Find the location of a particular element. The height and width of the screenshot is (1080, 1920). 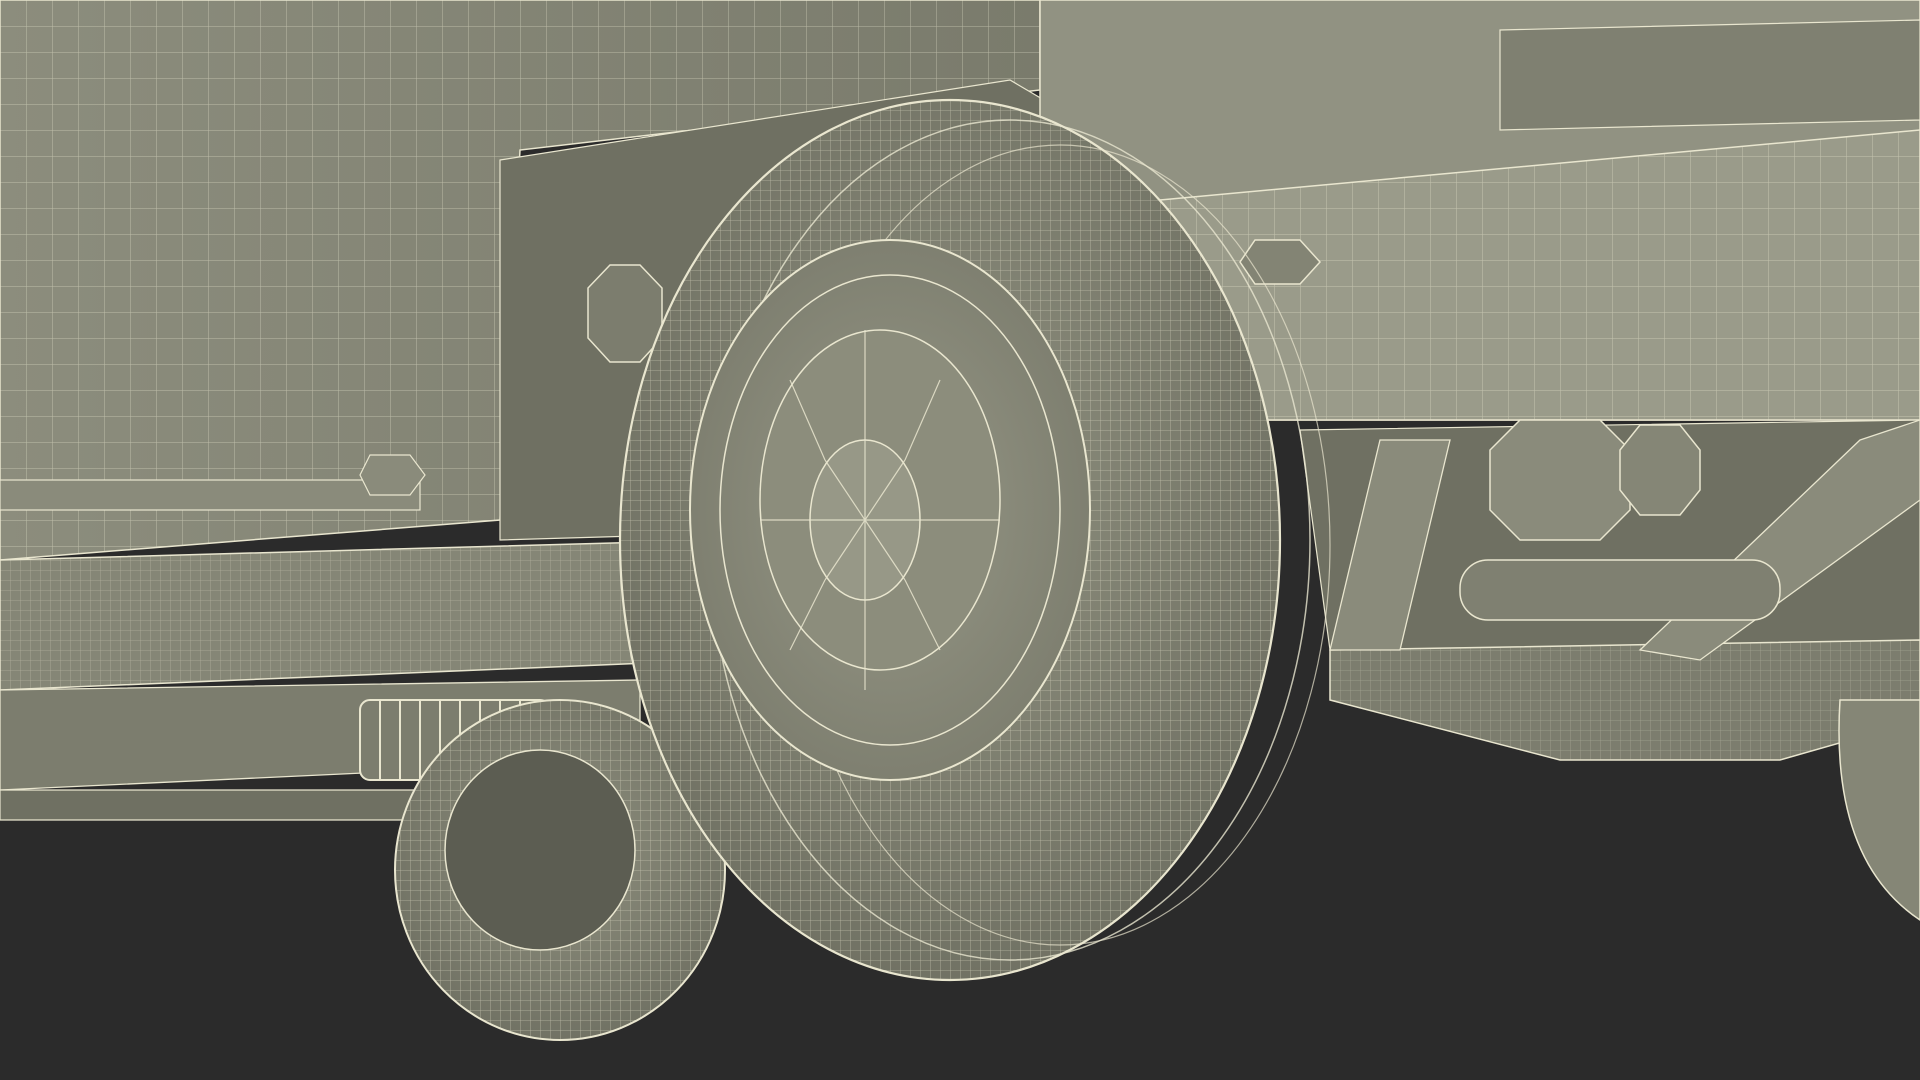

chassis-frame-right is located at coordinates (1609, 590).